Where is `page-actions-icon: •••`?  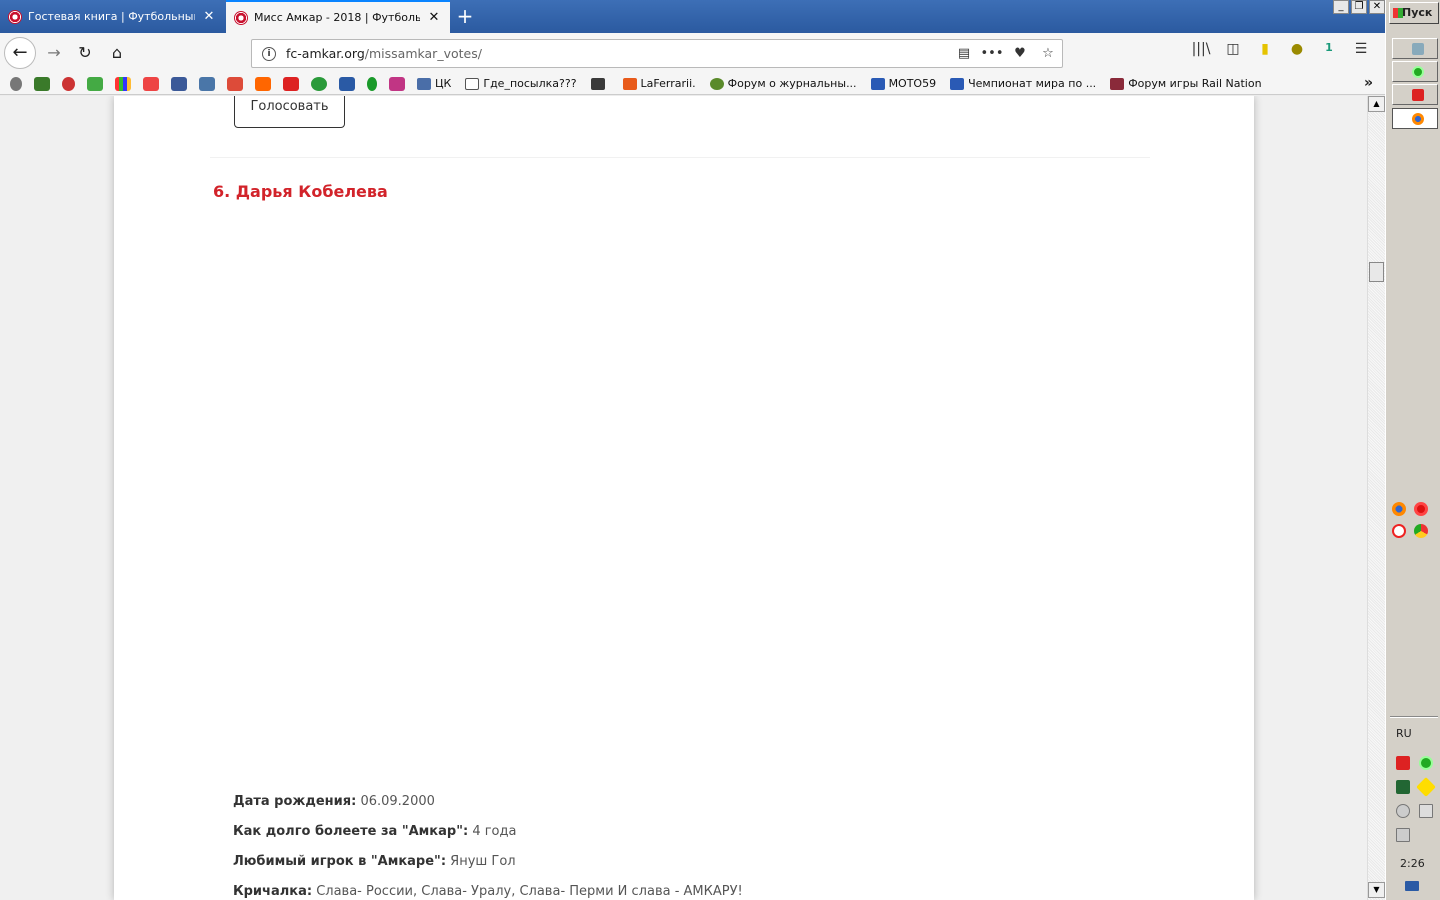
page-actions-icon: ••• is located at coordinates (992, 53).